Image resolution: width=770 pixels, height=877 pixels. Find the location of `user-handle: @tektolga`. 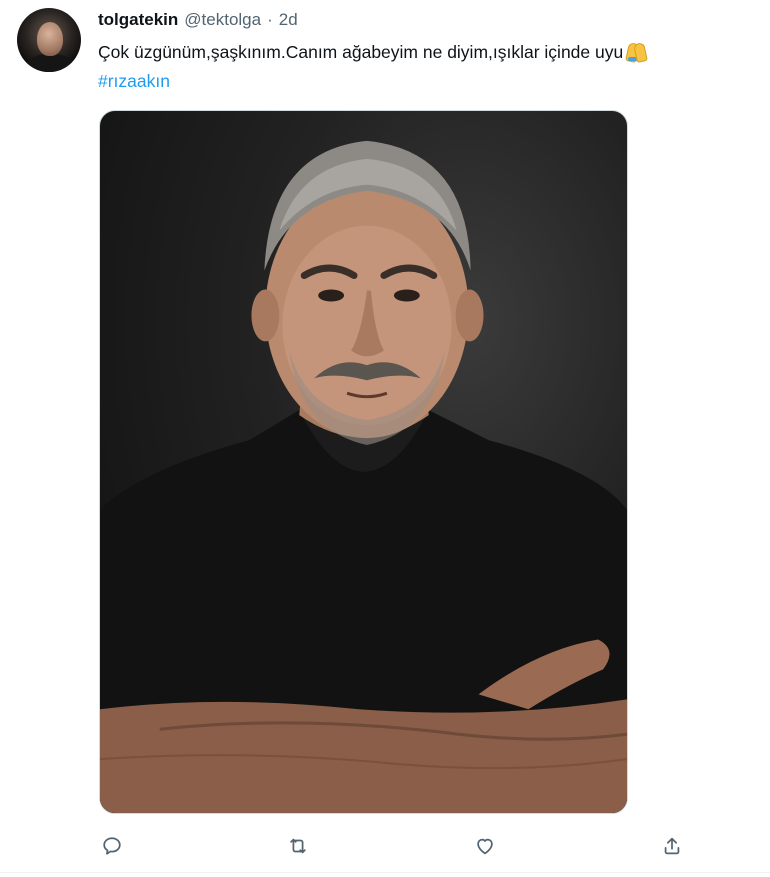

user-handle: @tektolga is located at coordinates (222, 20).